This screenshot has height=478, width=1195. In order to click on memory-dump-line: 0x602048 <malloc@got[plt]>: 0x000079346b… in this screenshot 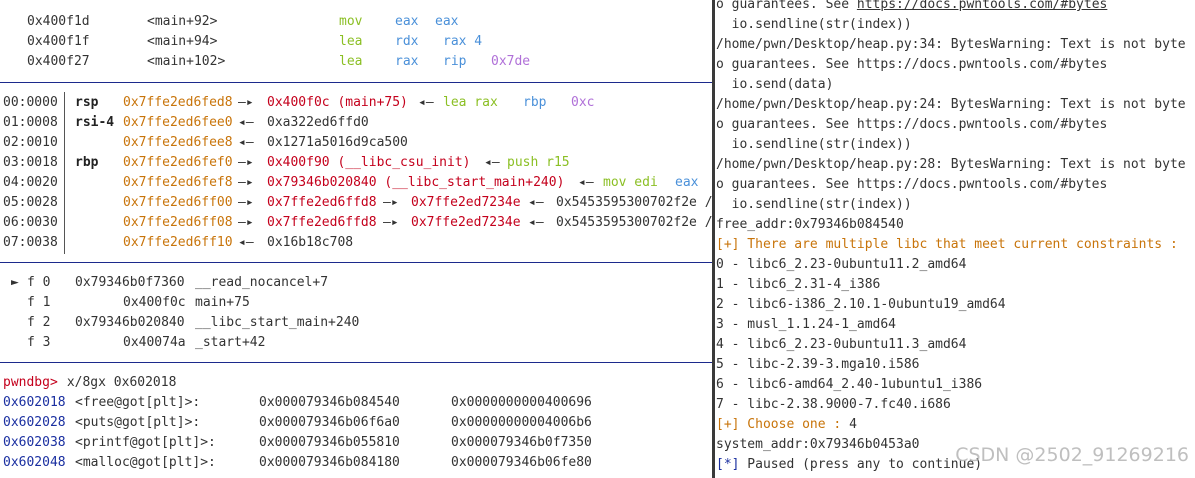, I will do `click(297, 462)`.